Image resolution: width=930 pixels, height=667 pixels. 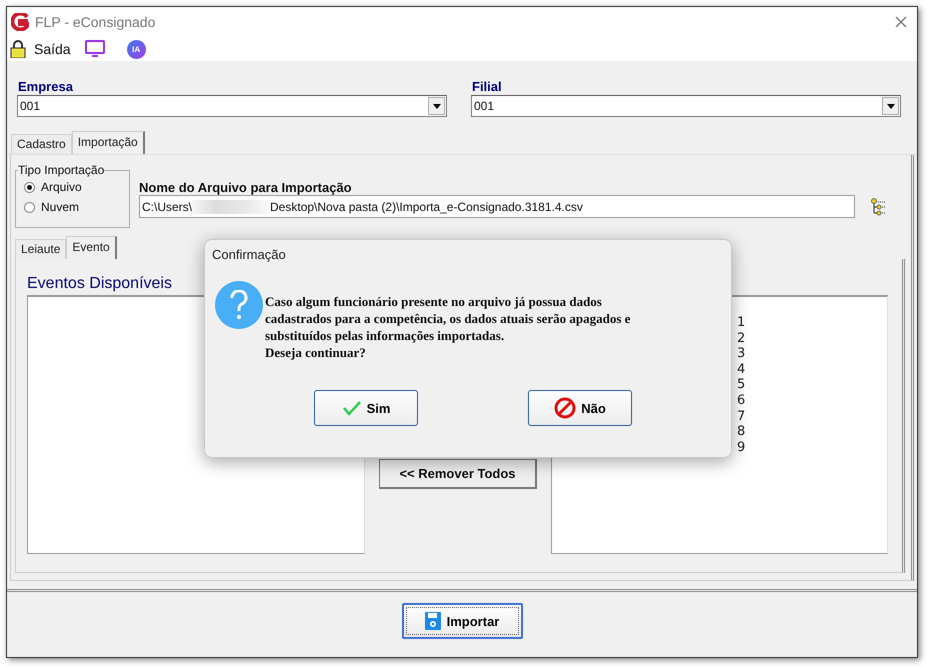 I want to click on field-label: Nome do Arquivo para Importação, so click(x=246, y=187).